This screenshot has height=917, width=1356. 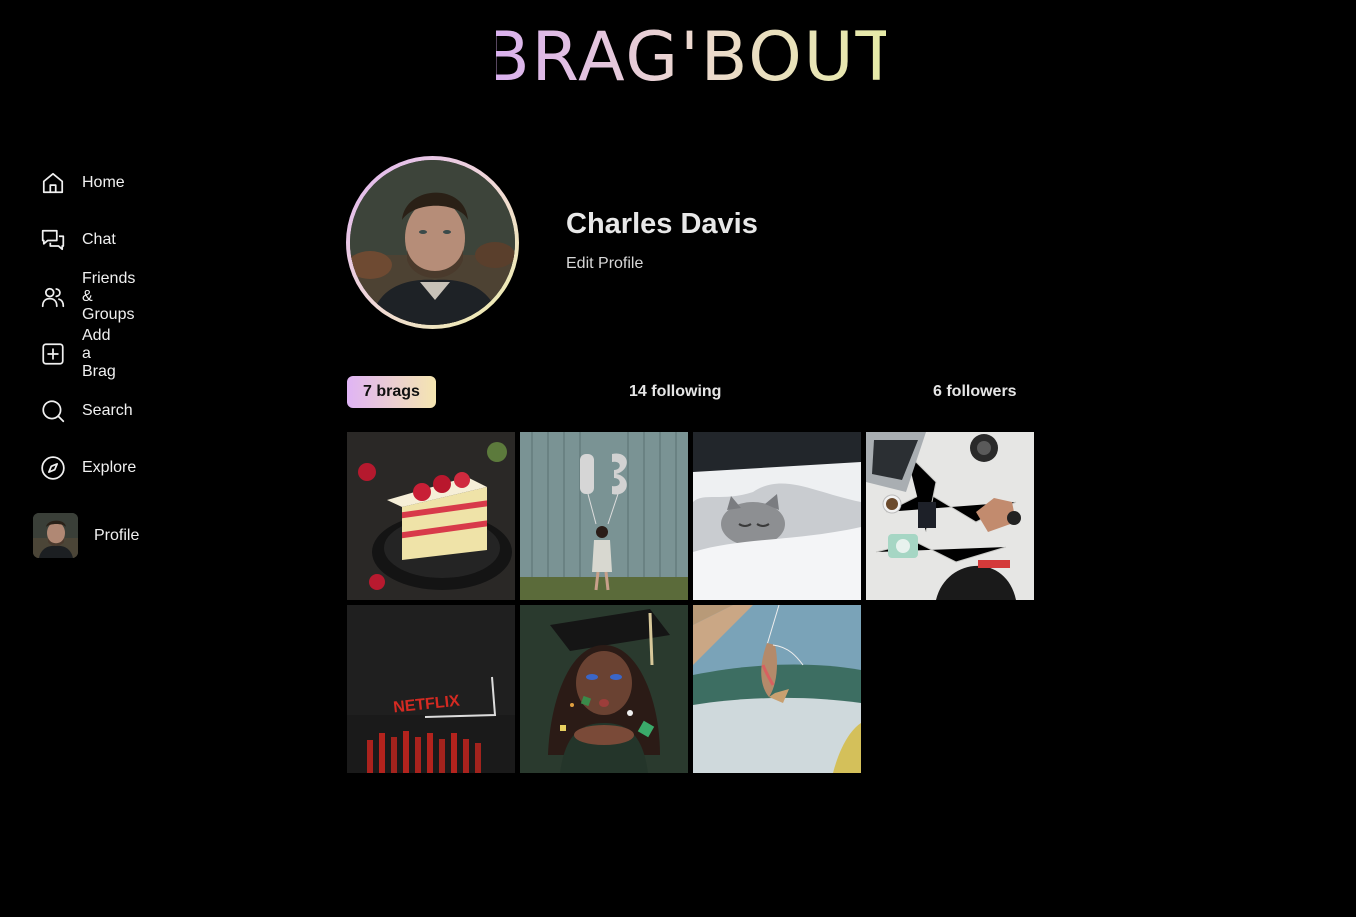 What do you see at coordinates (975, 392) in the screenshot?
I see `followers-count: 6 followers` at bounding box center [975, 392].